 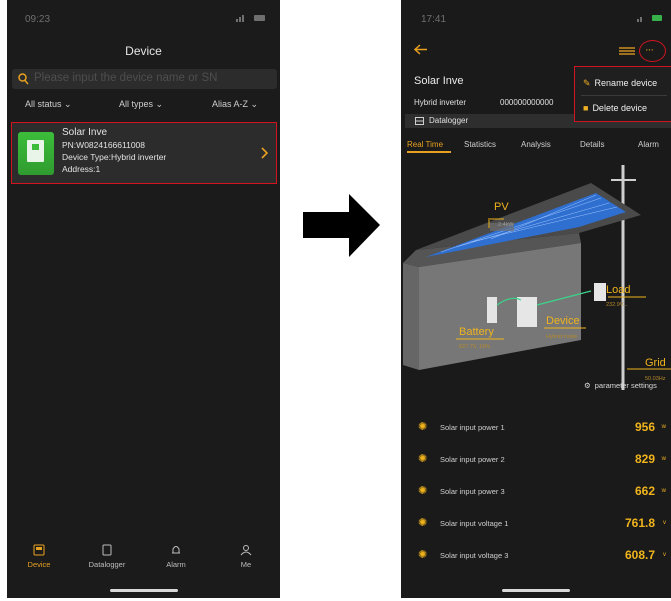 What do you see at coordinates (620, 385) in the screenshot?
I see `parameter-settings-link: ⚙ parameter settings` at bounding box center [620, 385].